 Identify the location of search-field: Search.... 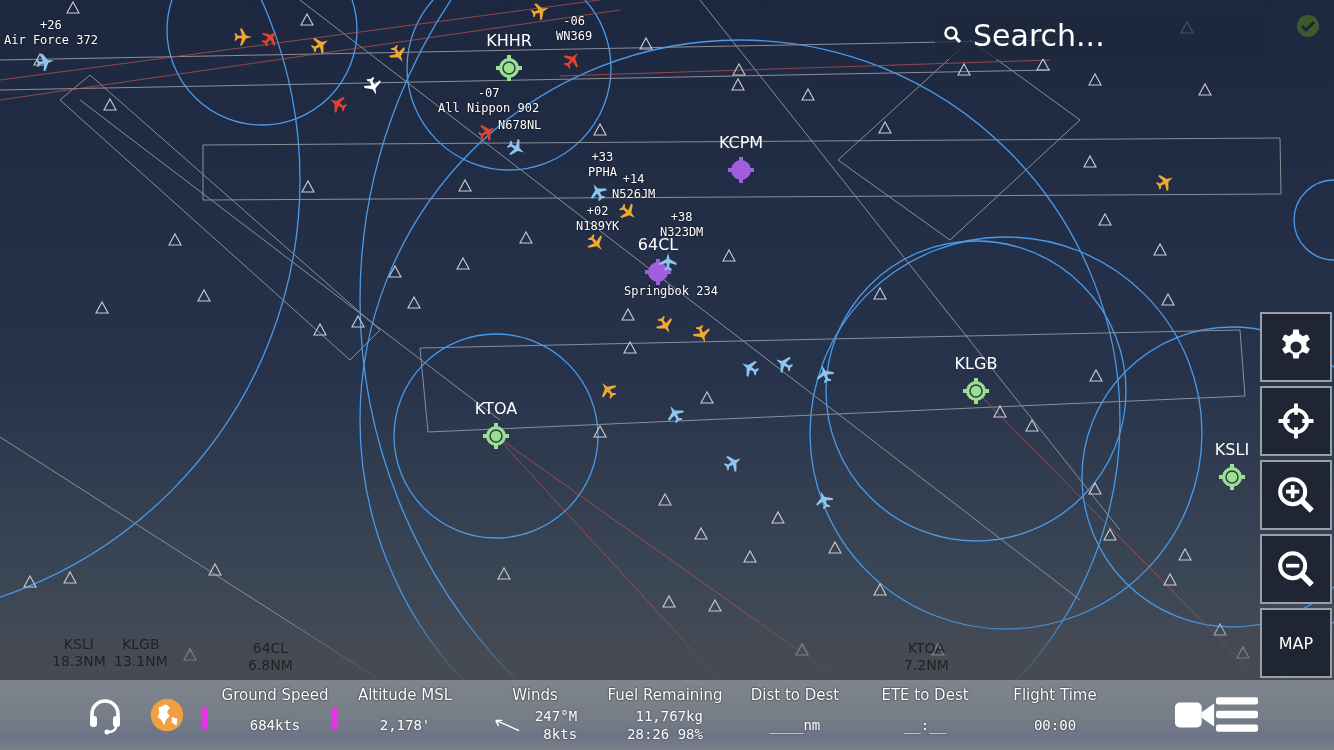
(1100, 35).